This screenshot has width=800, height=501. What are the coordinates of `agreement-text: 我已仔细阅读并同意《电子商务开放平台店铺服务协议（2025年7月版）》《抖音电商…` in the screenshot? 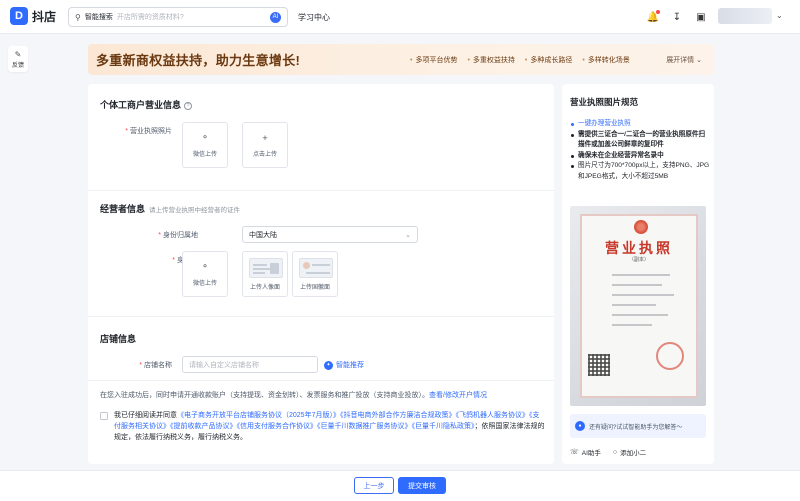 It's located at (330, 426).